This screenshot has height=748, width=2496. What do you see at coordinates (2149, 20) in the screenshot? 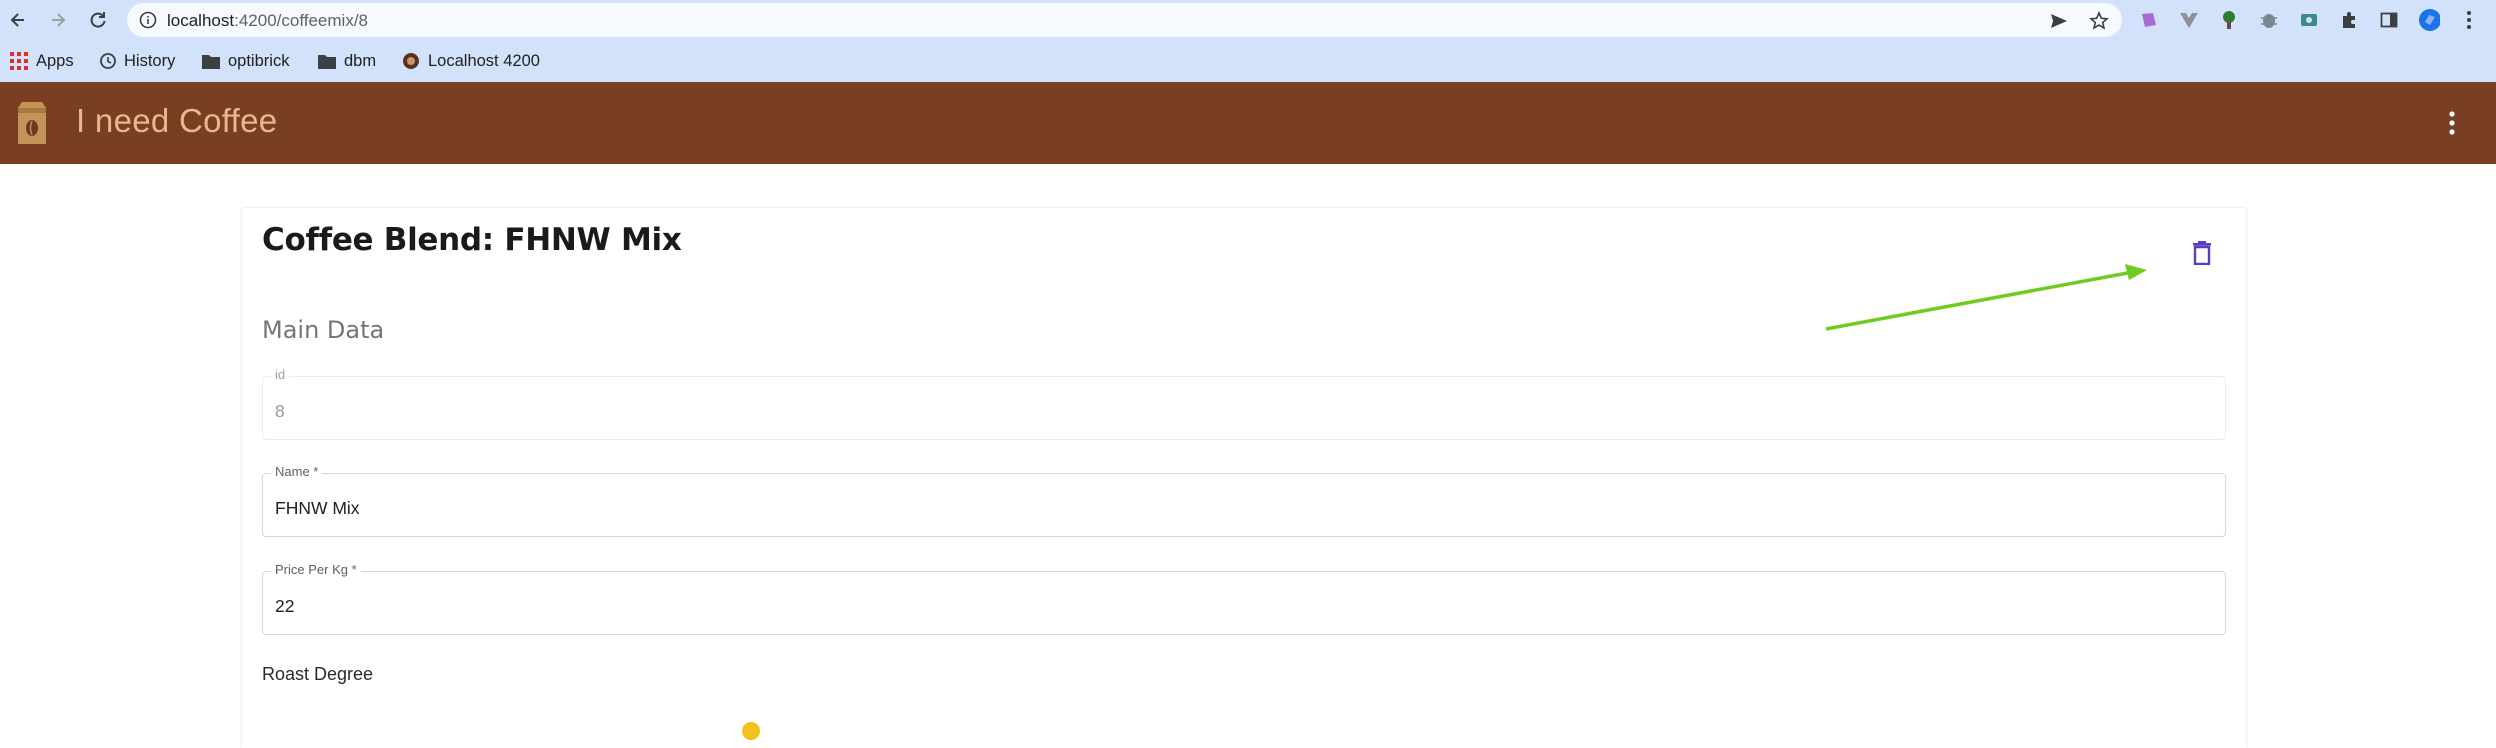
I see `extension-purple-icon` at bounding box center [2149, 20].